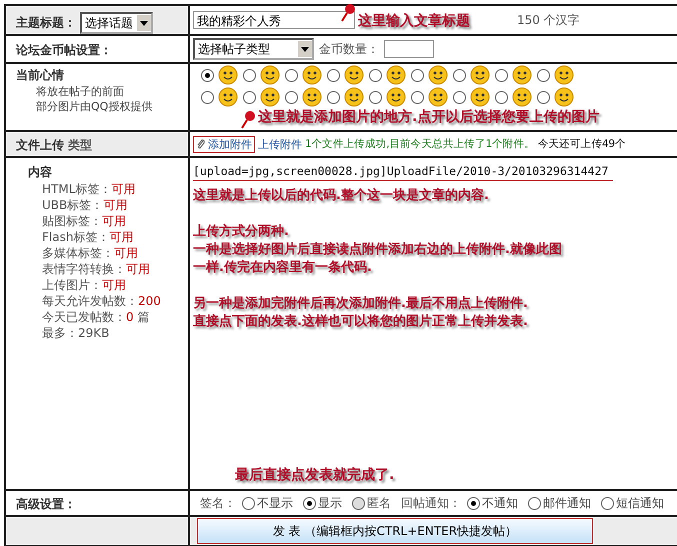  I want to click on upload-status: 1个文件上传成功,目前今天总共上传了1个附件。, so click(420, 144).